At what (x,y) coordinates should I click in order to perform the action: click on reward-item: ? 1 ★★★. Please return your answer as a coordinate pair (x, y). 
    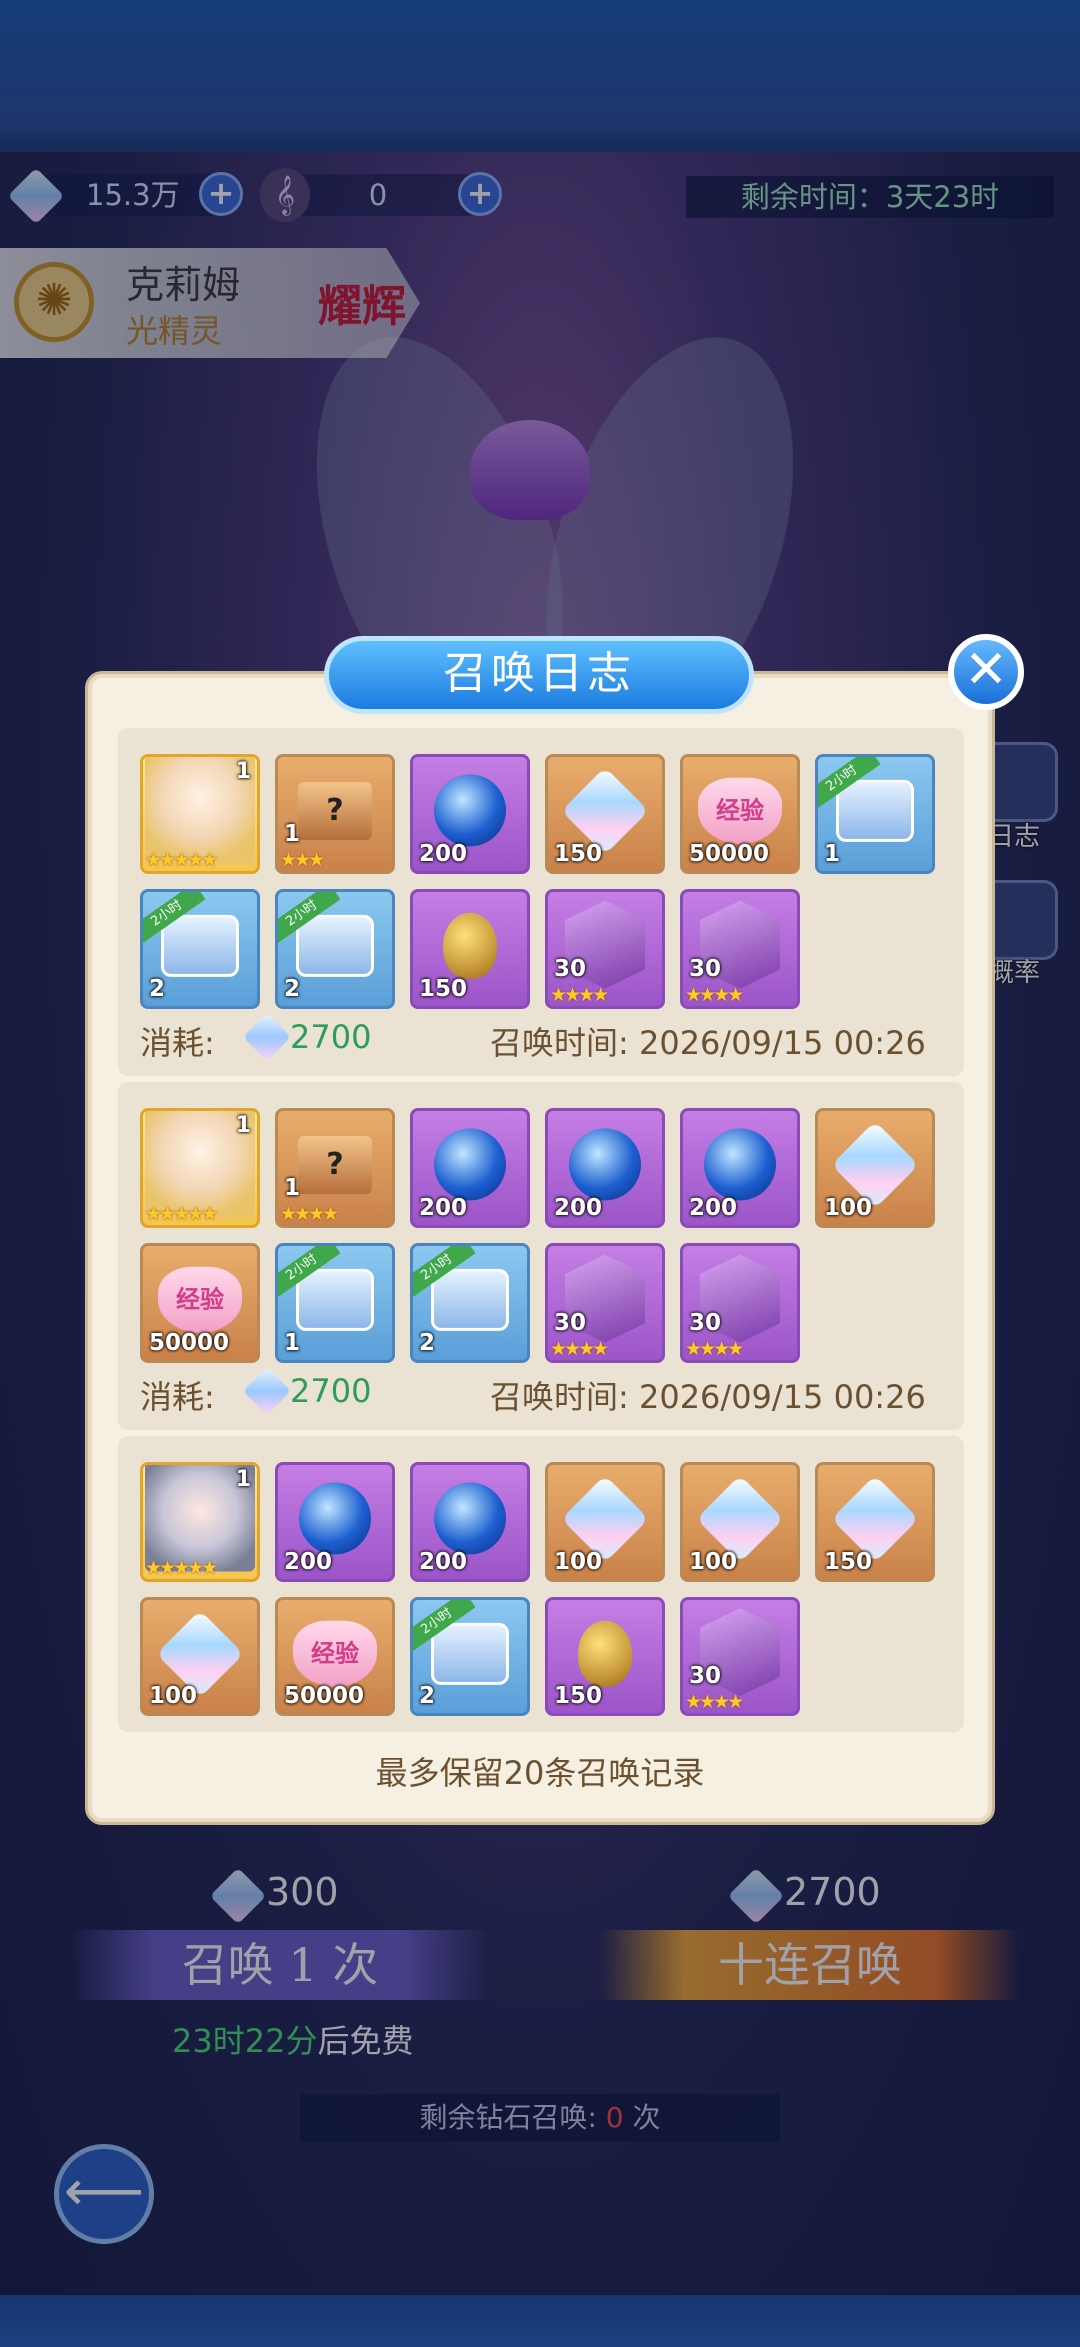
    Looking at the image, I should click on (335, 814).